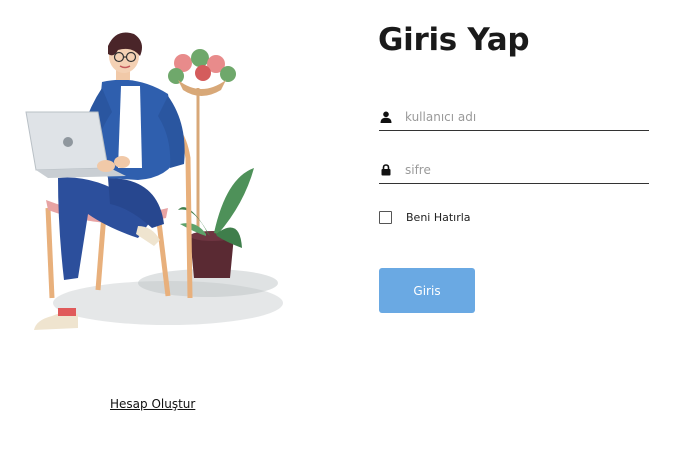  I want to click on remember-me: Beni Hatırla, so click(425, 217).